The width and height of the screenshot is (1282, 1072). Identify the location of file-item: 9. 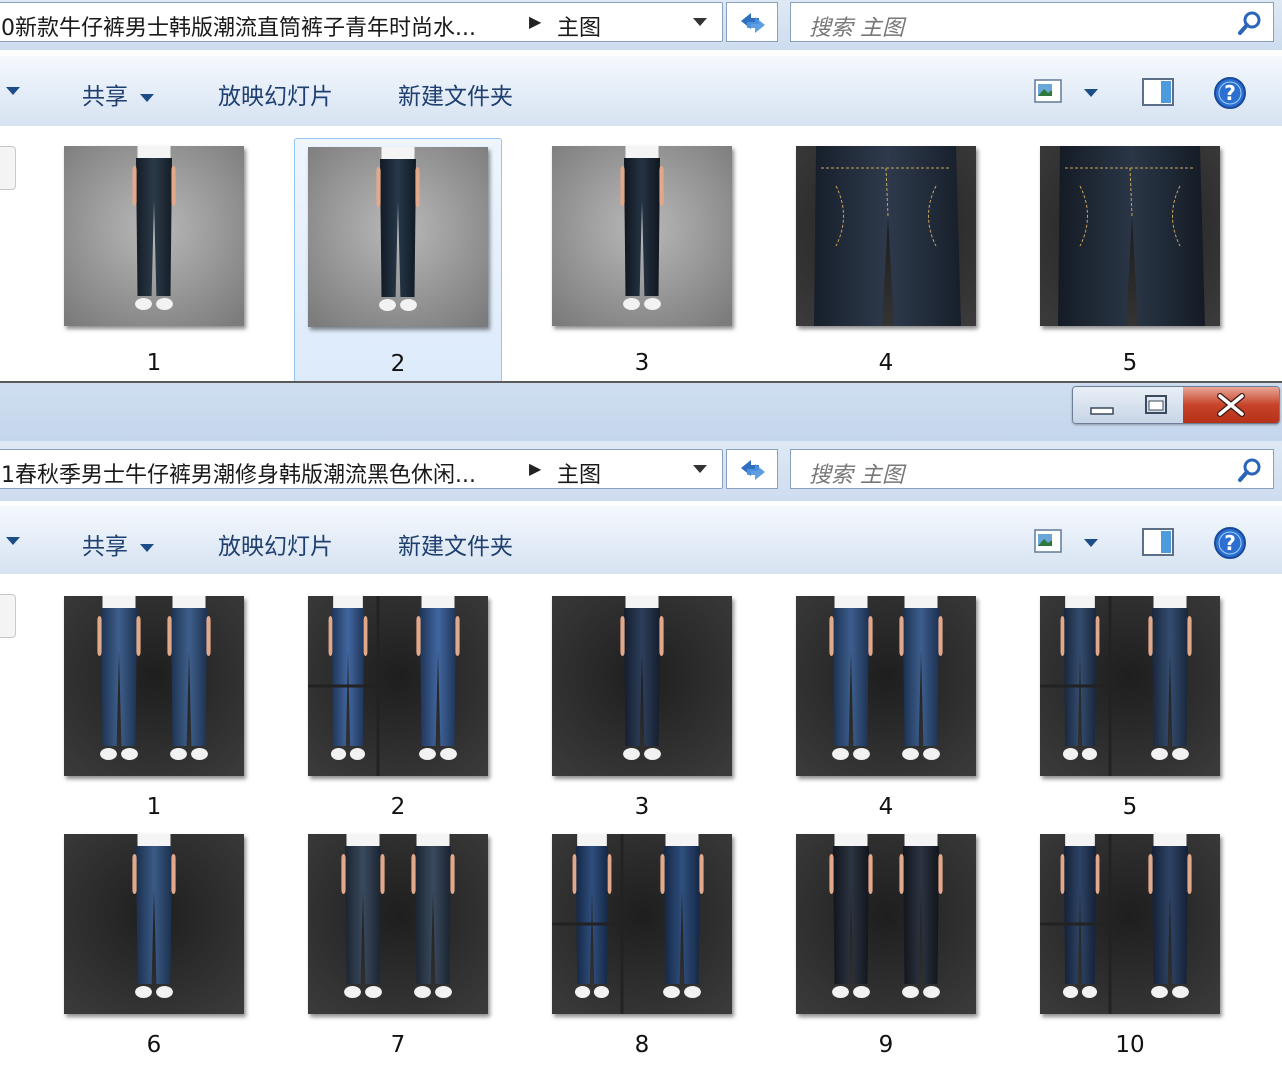
(886, 949).